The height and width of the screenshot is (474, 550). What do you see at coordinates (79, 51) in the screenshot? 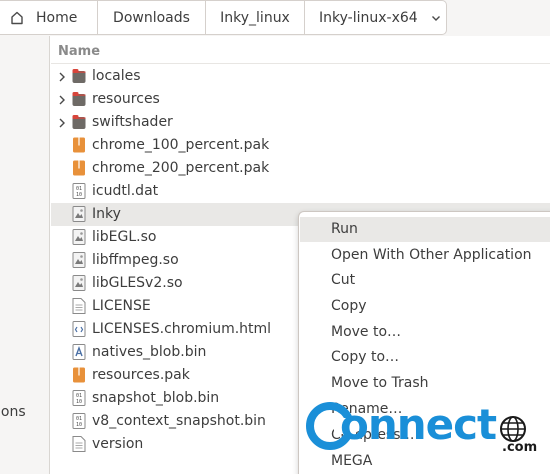
I see `column-header-name: Name` at bounding box center [79, 51].